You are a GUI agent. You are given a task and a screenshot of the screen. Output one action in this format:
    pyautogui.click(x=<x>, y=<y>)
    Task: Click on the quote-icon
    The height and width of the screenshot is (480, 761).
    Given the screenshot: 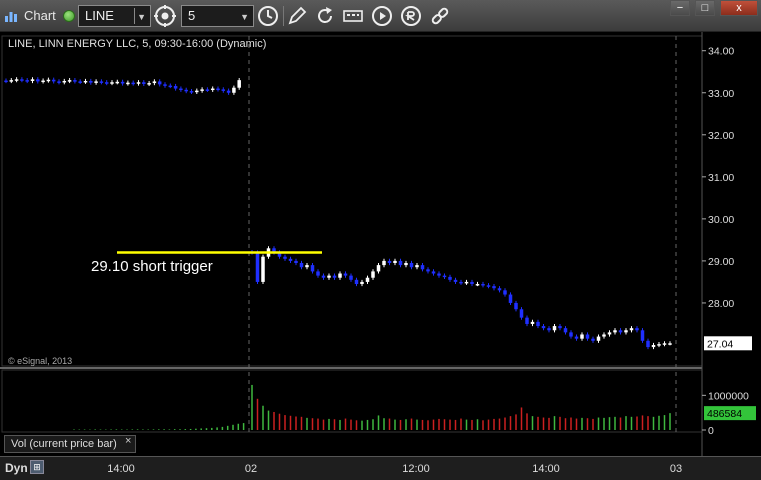 What is the action you would take?
    pyautogui.click(x=411, y=16)
    